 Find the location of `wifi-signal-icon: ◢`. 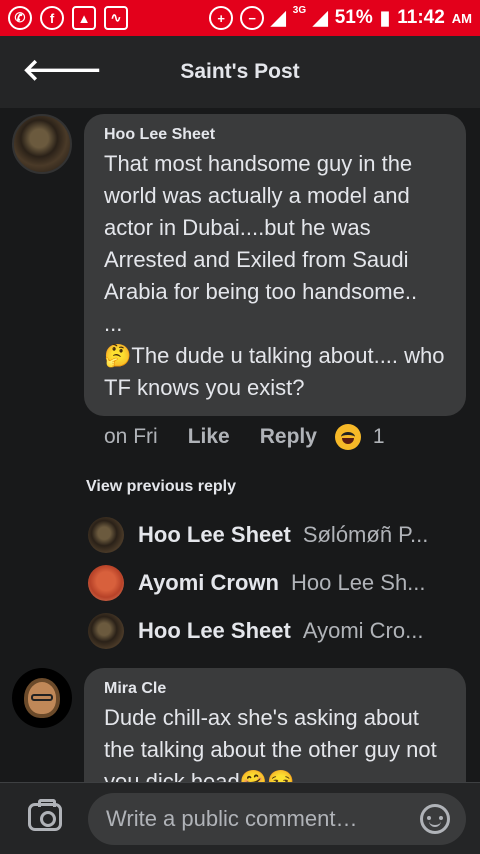

wifi-signal-icon: ◢ is located at coordinates (278, 18).